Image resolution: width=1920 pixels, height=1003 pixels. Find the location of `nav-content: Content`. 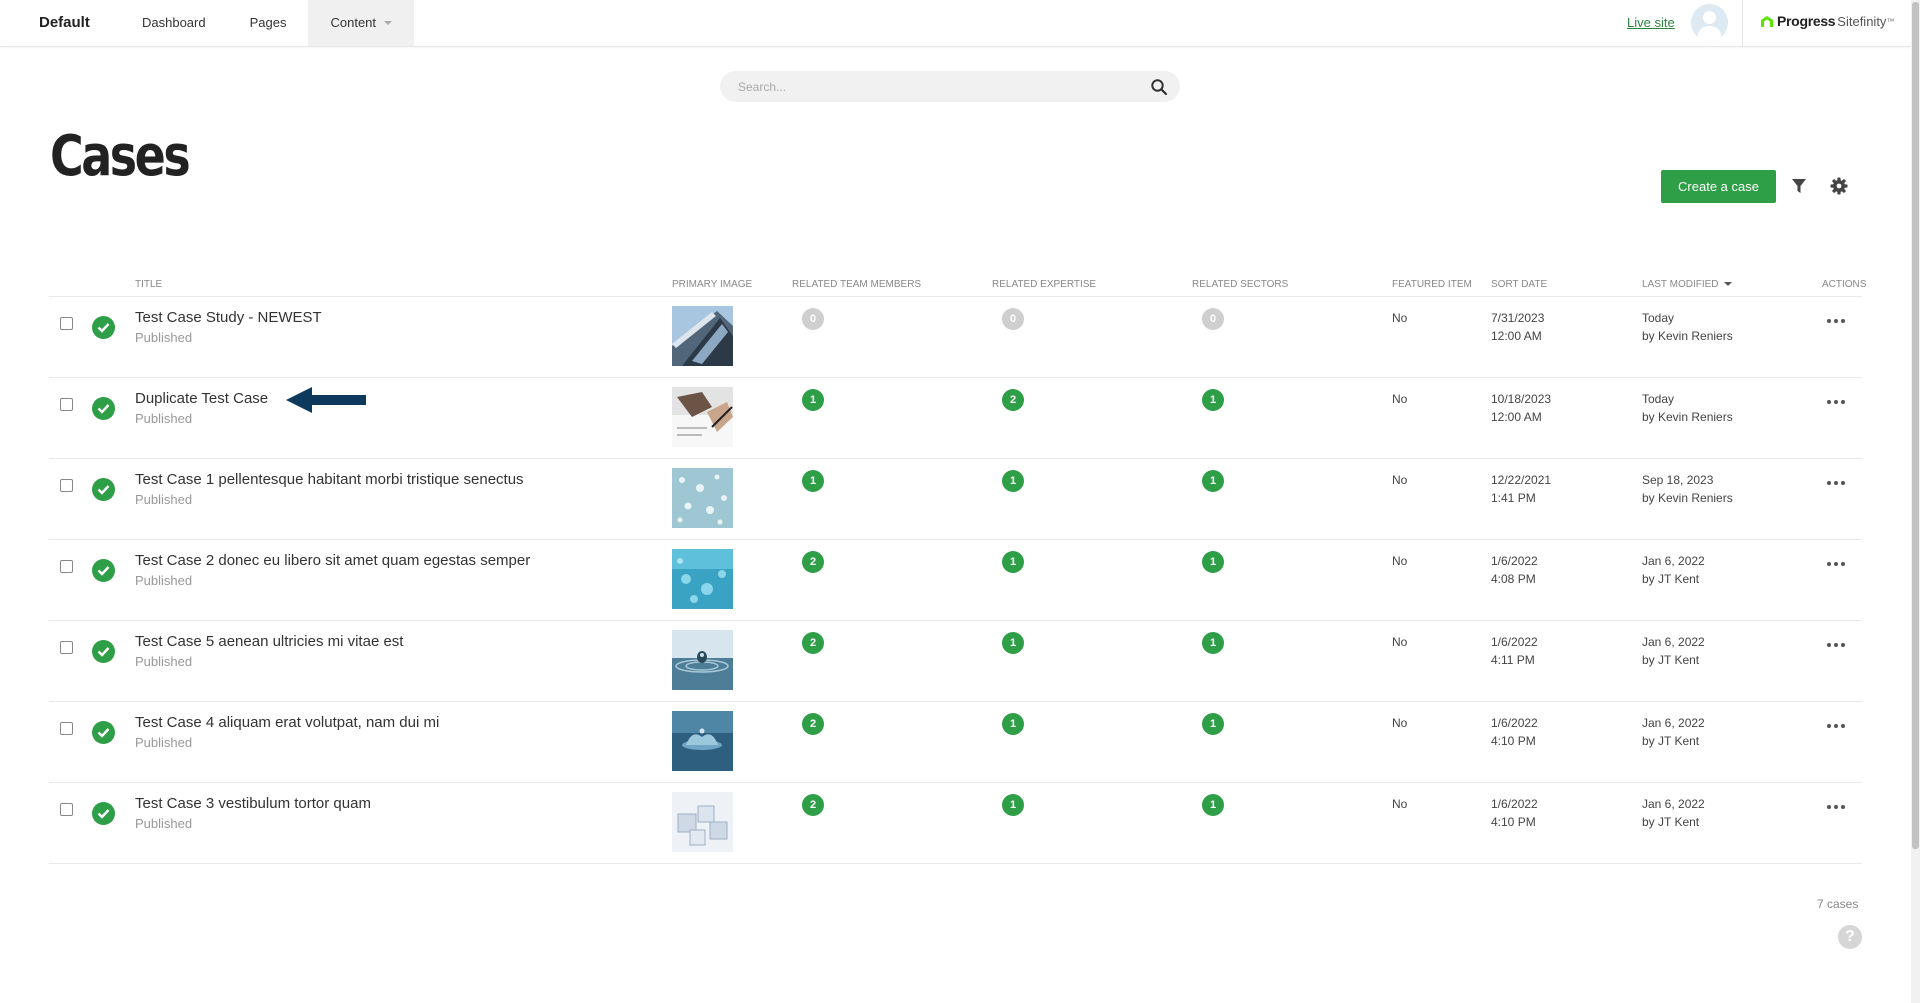

nav-content: Content is located at coordinates (361, 23).